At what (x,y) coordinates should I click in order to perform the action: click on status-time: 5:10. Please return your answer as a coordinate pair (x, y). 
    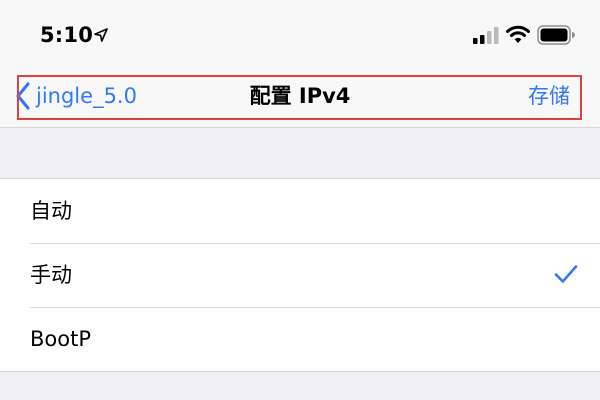
    Looking at the image, I should click on (67, 35).